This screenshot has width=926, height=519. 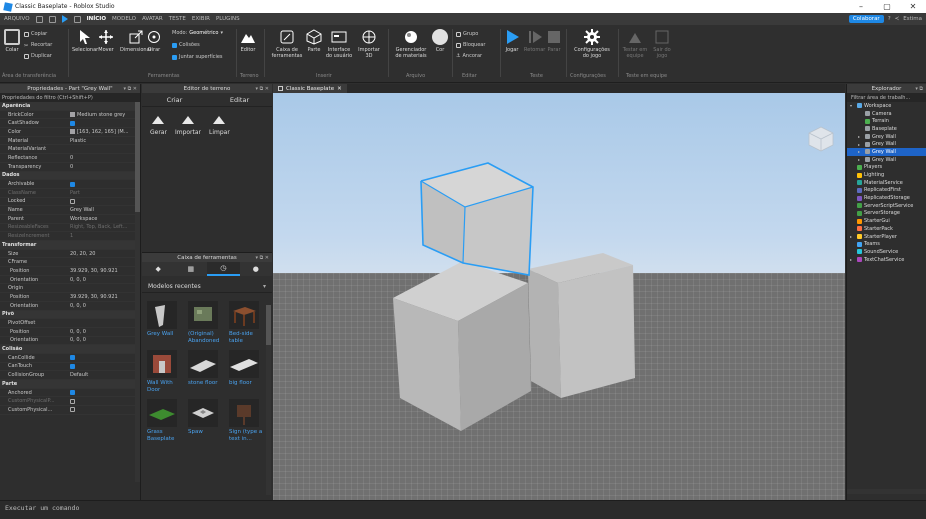 What do you see at coordinates (886, 260) in the screenshot?
I see `explorer-item: ▸ TextChatService` at bounding box center [886, 260].